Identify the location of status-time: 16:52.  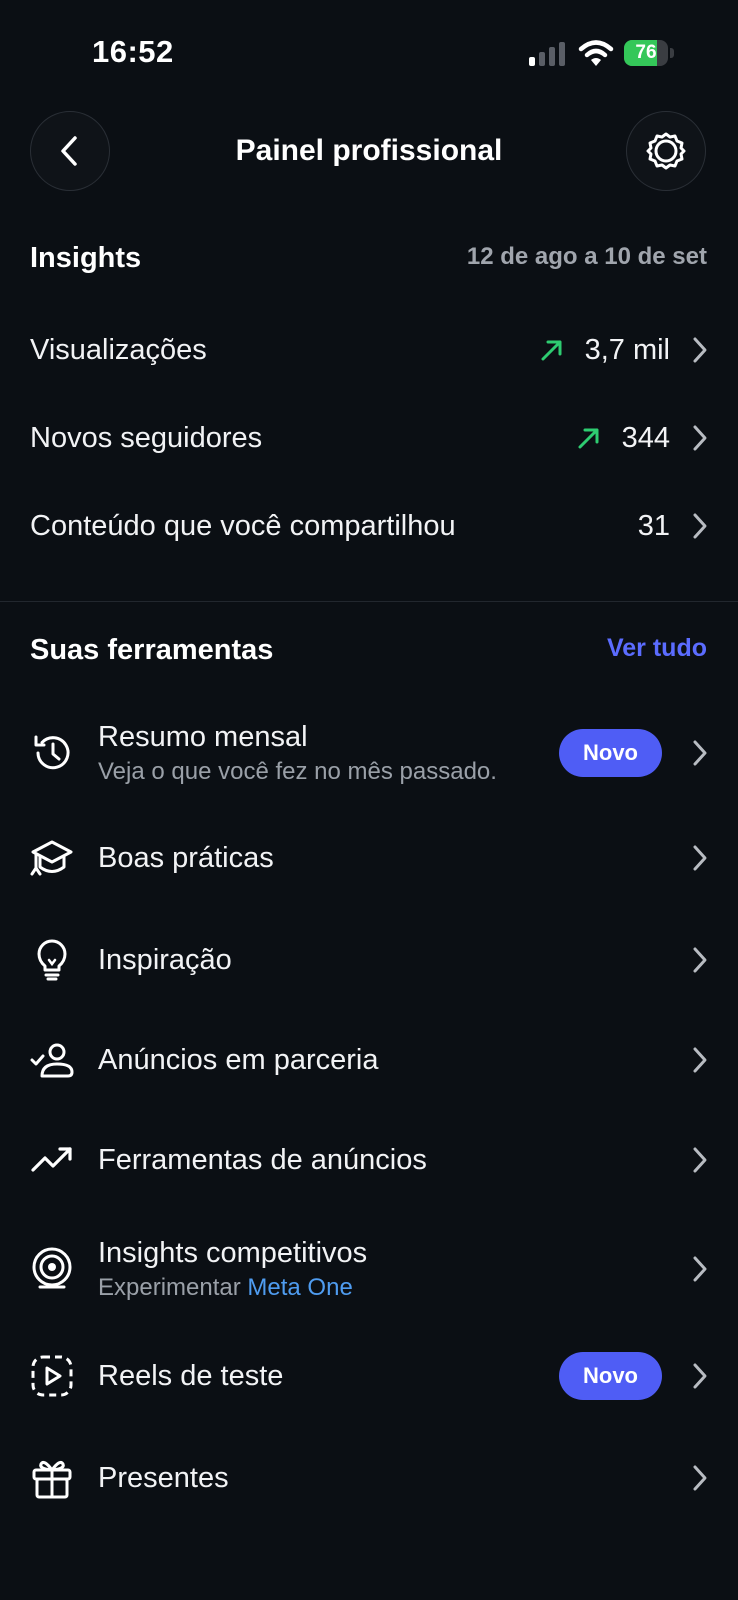
(133, 51).